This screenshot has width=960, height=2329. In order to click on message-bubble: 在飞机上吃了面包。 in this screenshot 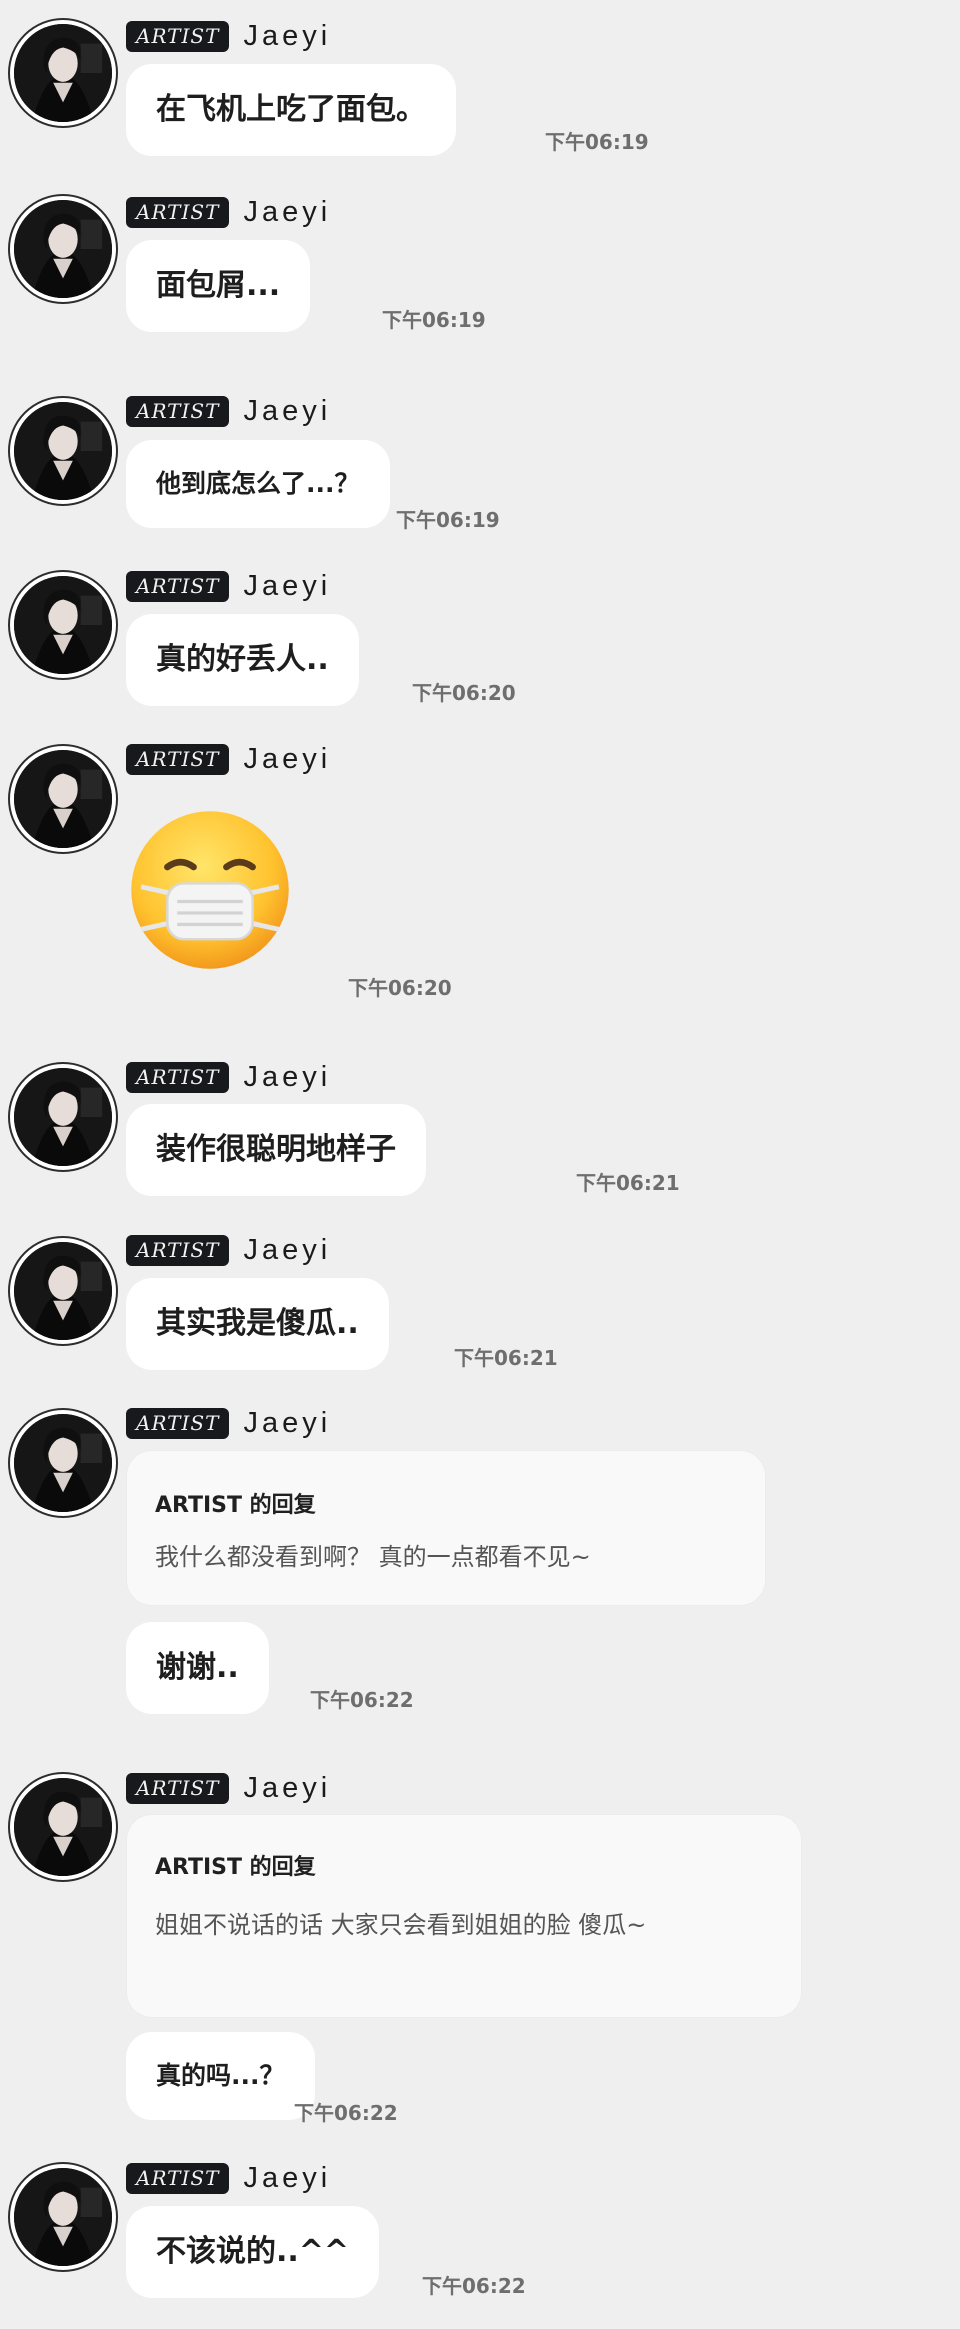, I will do `click(291, 110)`.